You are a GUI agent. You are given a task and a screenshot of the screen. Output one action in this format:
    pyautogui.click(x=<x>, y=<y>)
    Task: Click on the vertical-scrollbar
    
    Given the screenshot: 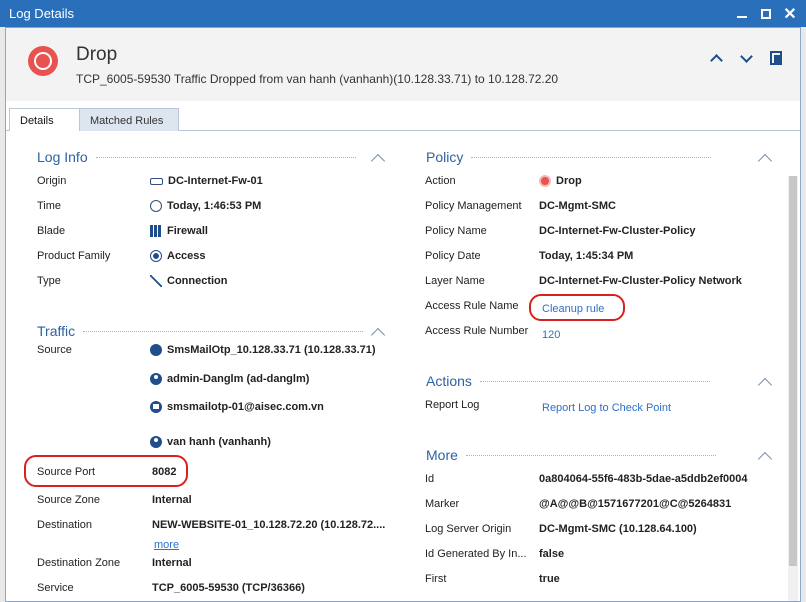 What is the action you would take?
    pyautogui.click(x=793, y=388)
    